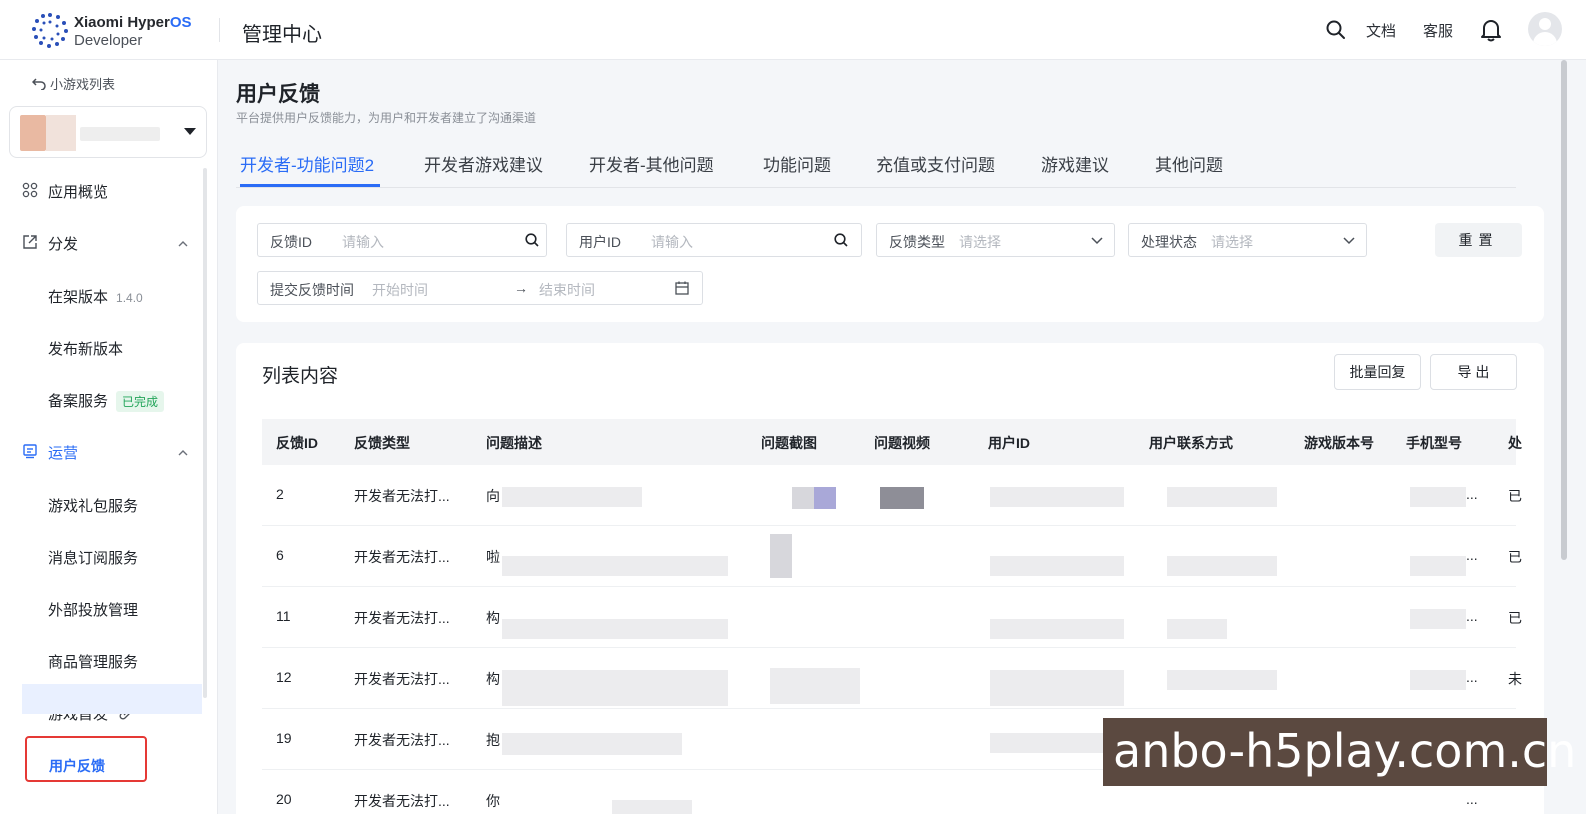  I want to click on version-number: 1.4.0, so click(129, 298).